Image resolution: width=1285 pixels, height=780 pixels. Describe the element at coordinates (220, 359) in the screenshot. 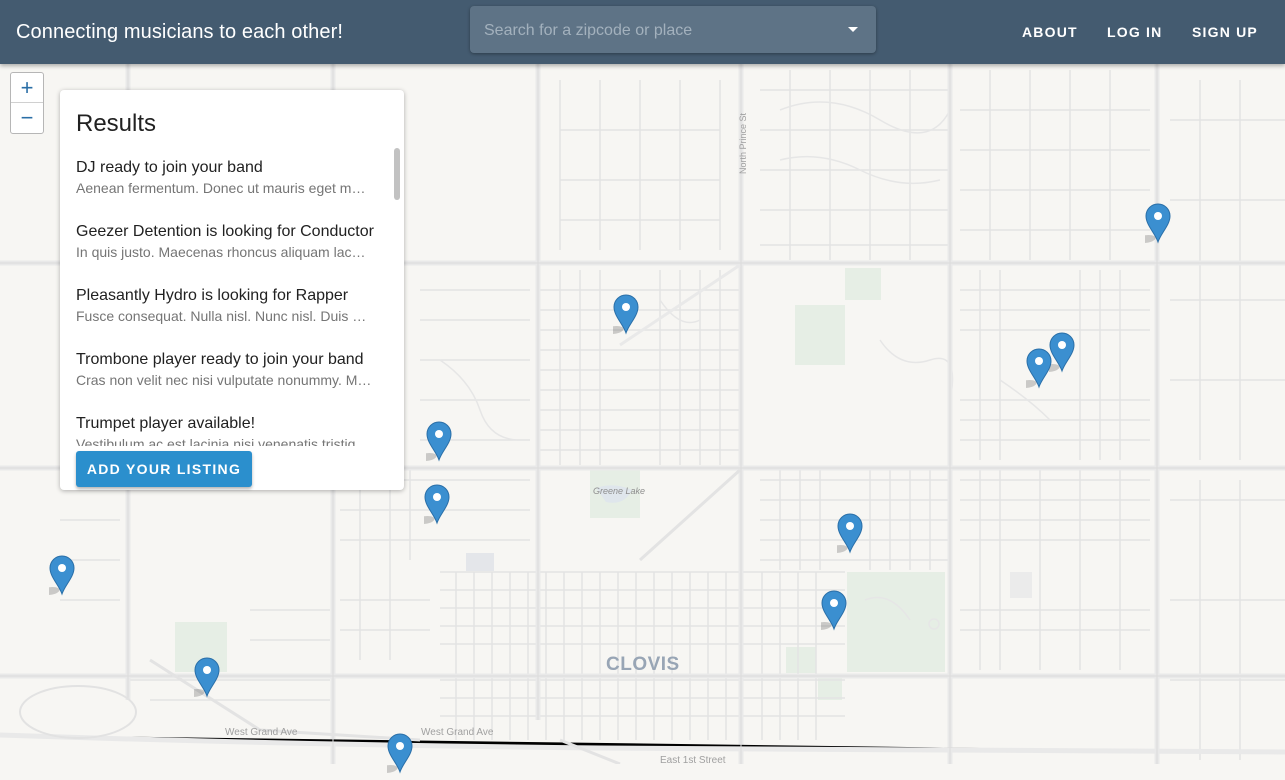

I see `listing-title: Trombone player ready to join your band` at that location.